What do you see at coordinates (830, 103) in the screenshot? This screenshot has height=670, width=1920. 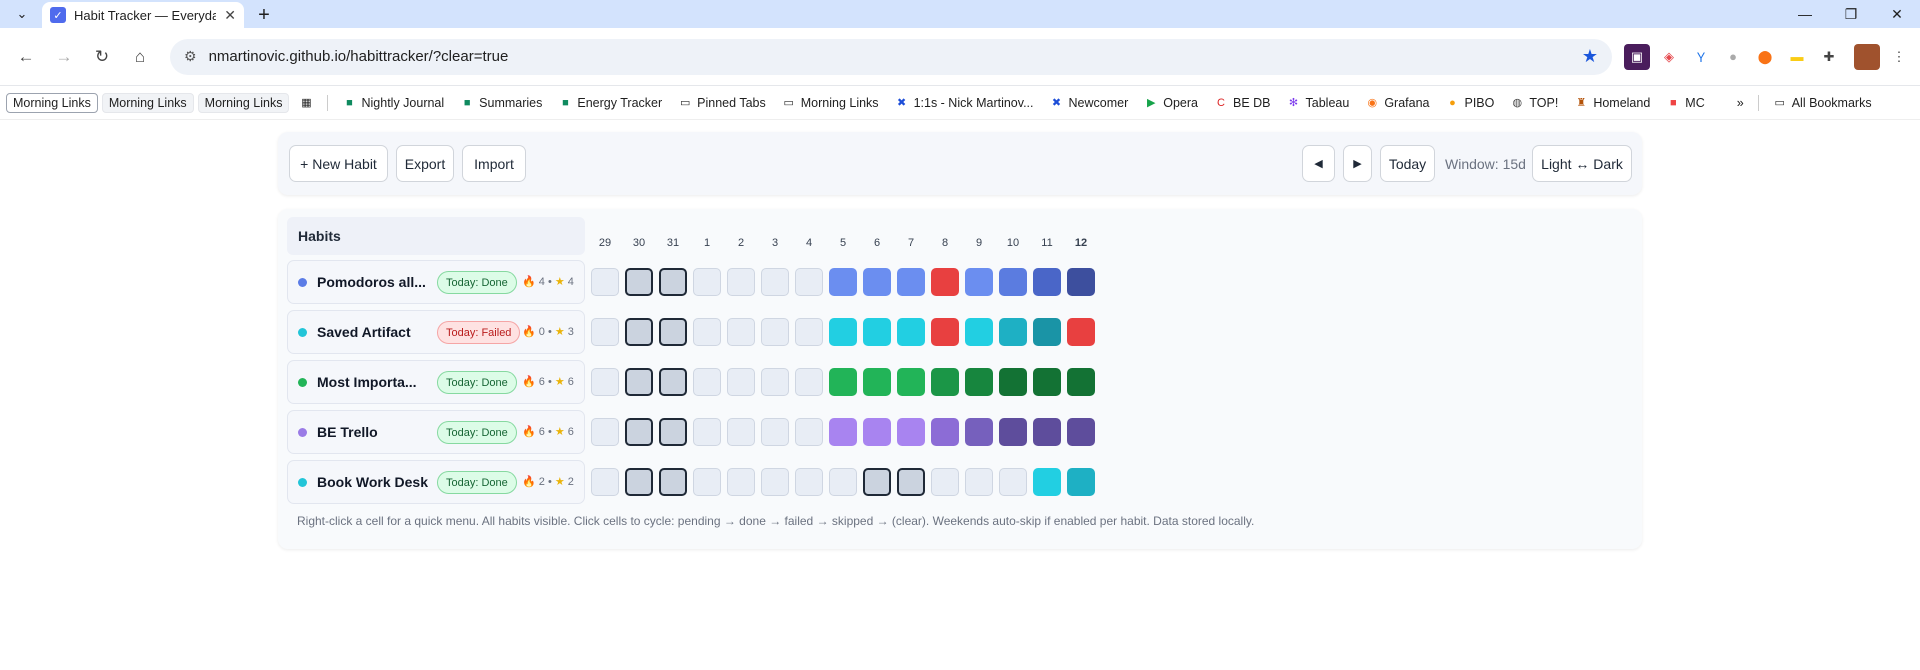 I see `bookmark-folder: ▭ Morning Links` at bounding box center [830, 103].